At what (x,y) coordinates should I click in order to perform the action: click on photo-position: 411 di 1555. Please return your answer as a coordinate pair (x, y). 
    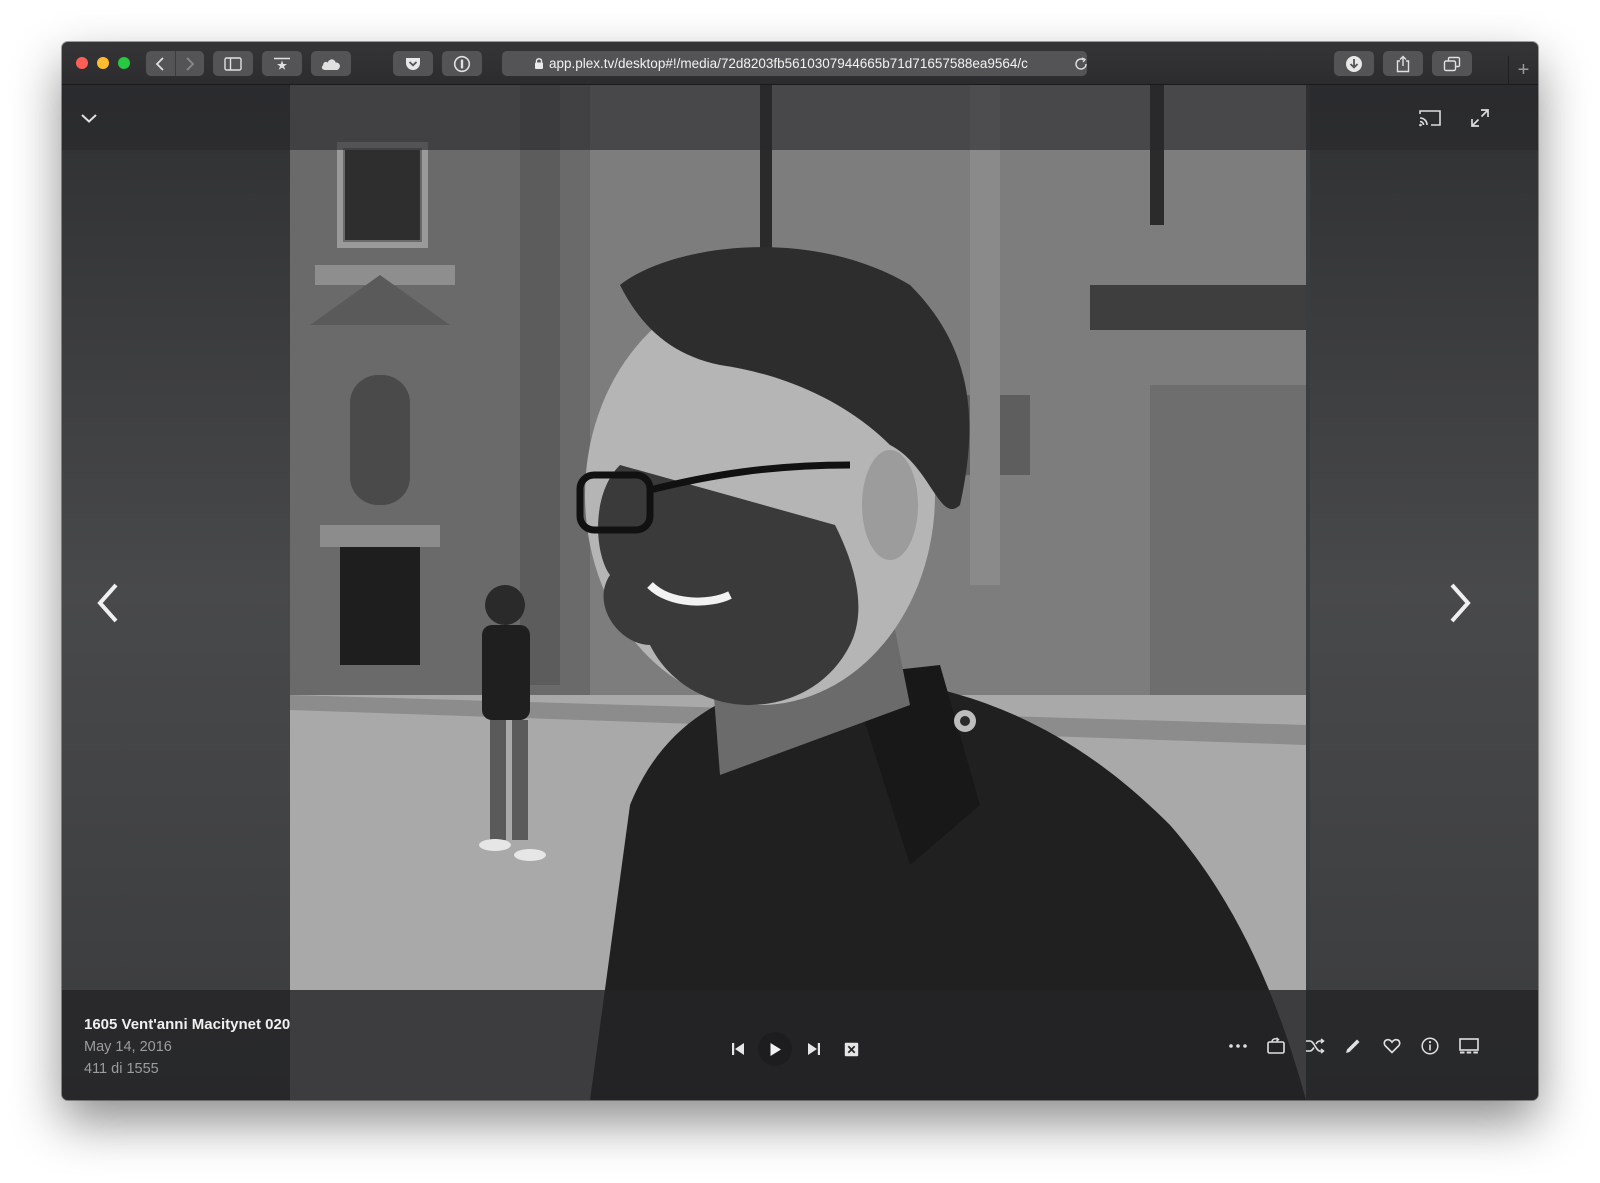
    Looking at the image, I should click on (121, 1069).